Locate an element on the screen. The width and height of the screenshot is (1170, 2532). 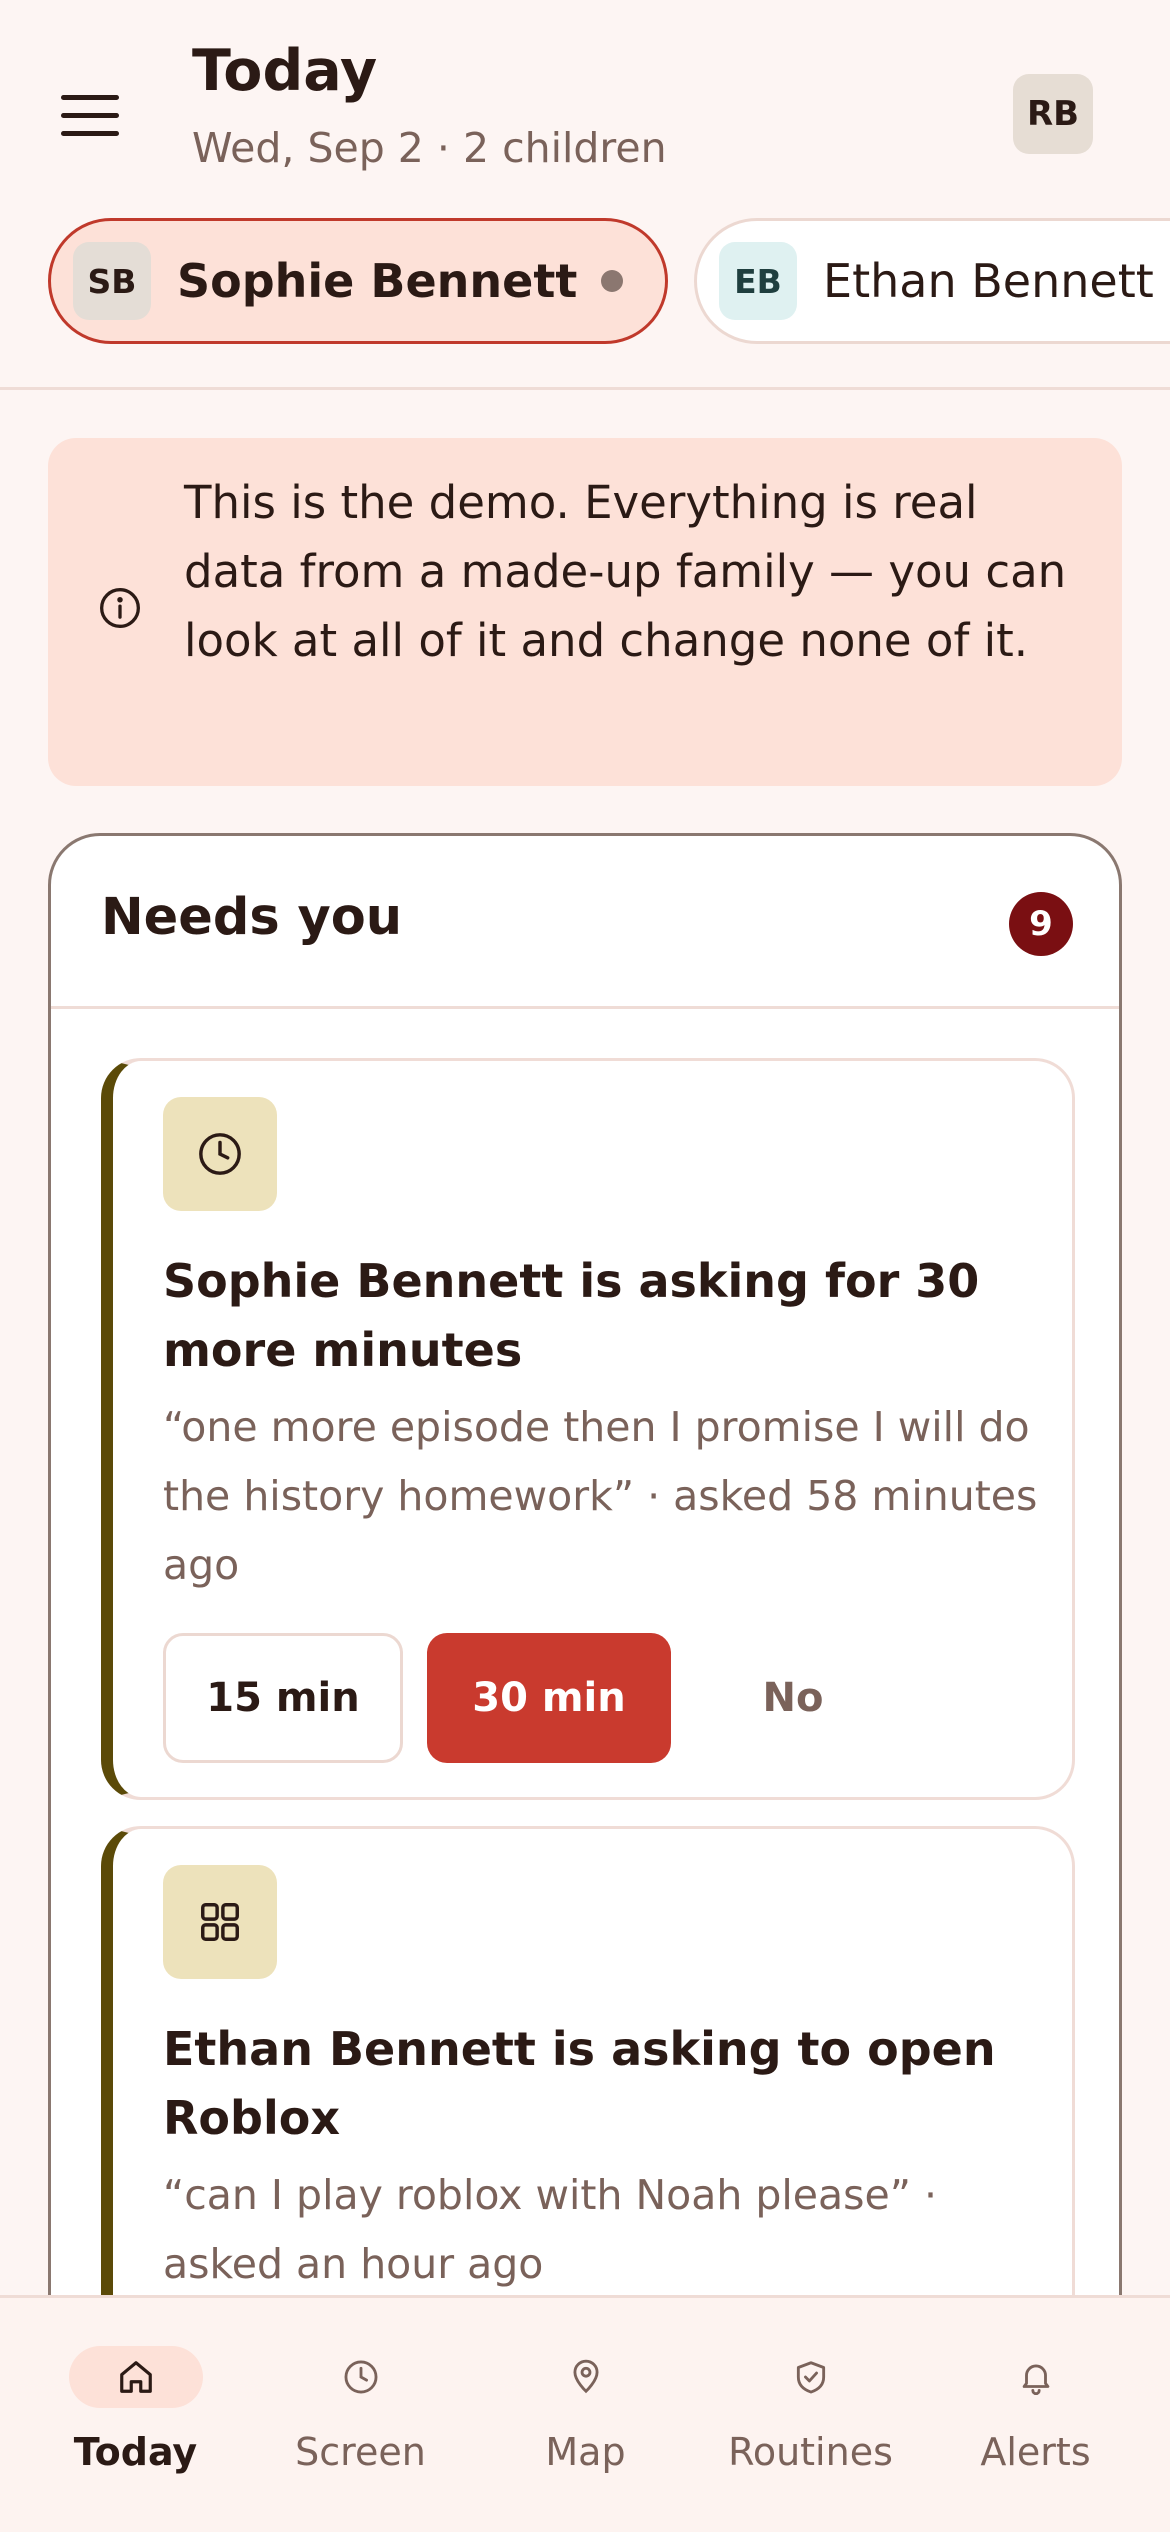
child-chip-ethan: EB Ethan Bennett is located at coordinates (932, 281).